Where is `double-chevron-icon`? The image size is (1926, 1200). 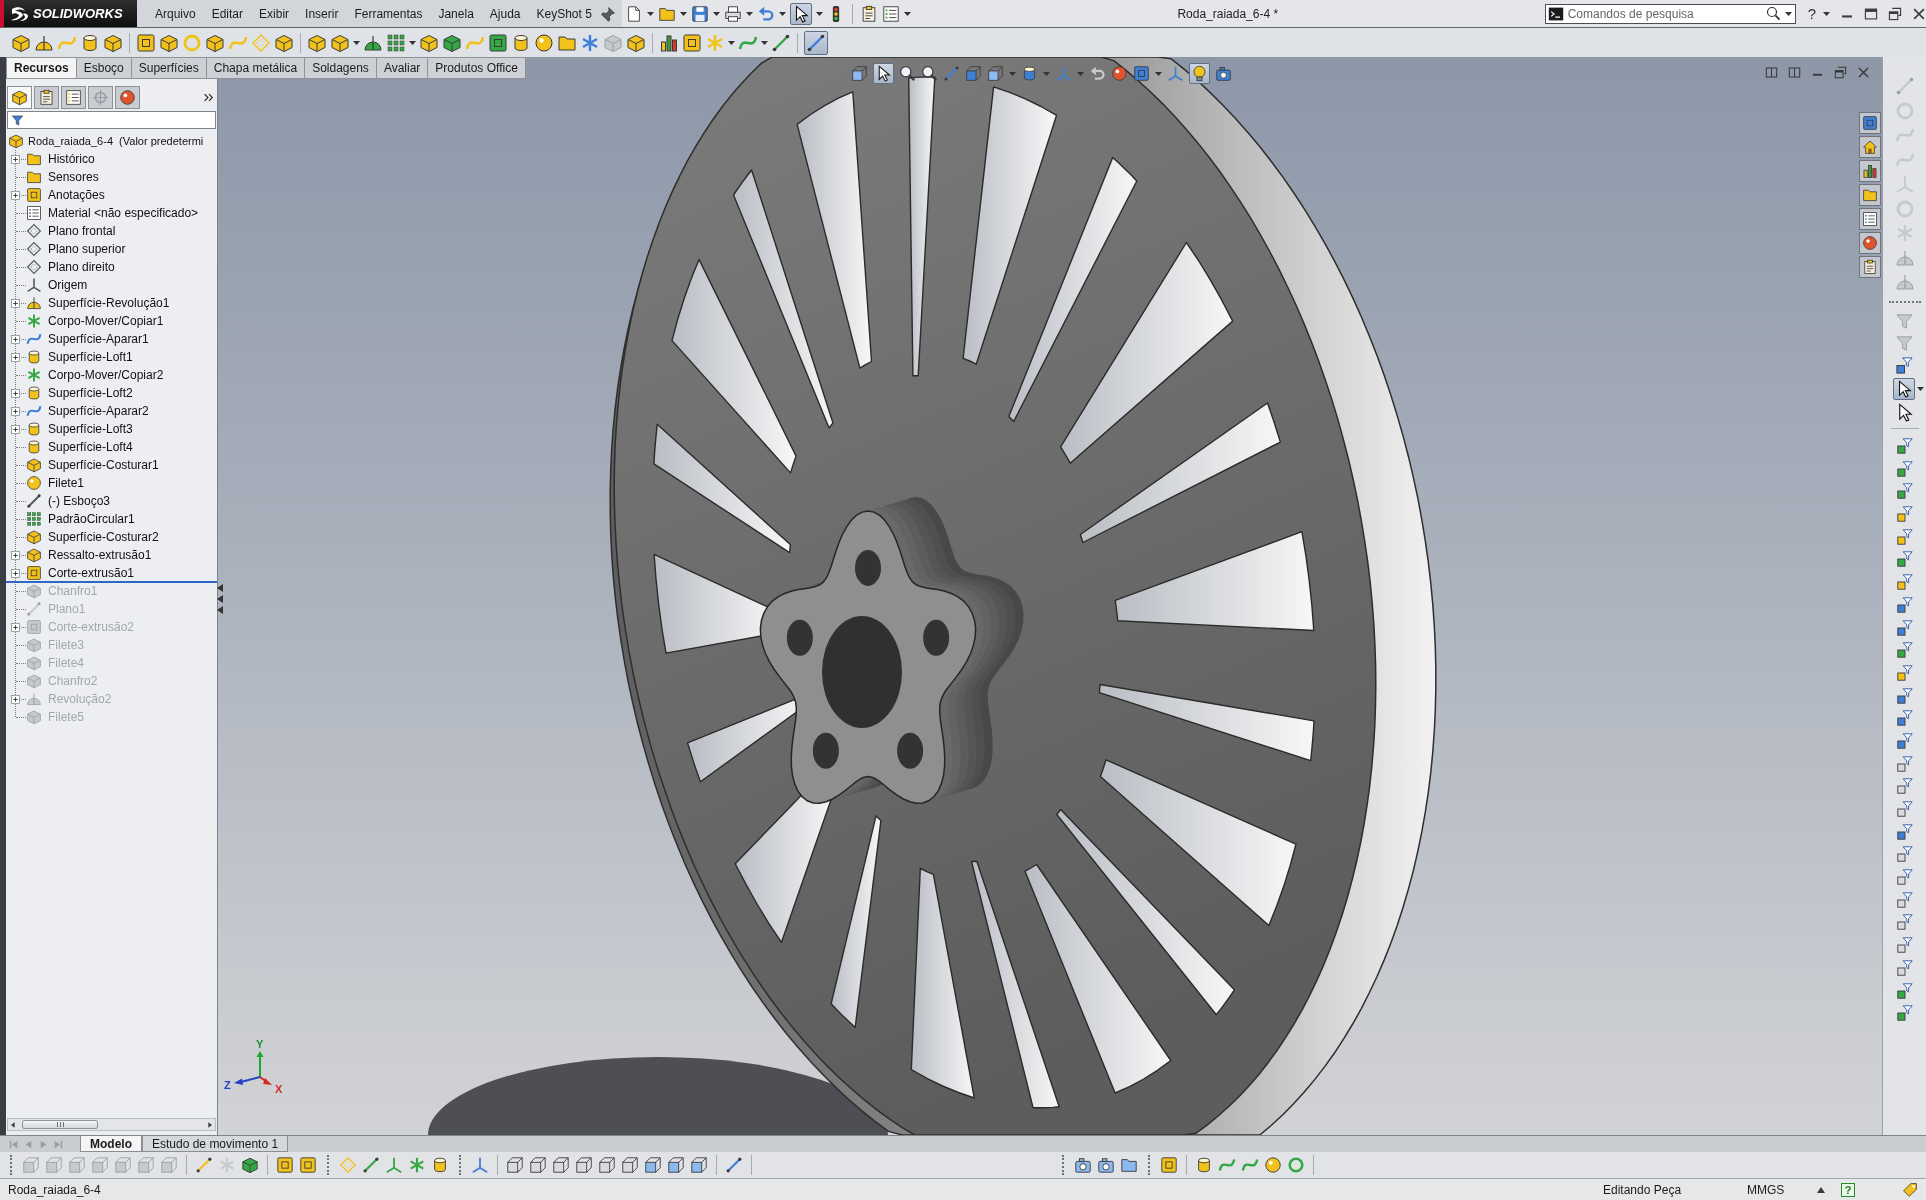
double-chevron-icon is located at coordinates (208, 97).